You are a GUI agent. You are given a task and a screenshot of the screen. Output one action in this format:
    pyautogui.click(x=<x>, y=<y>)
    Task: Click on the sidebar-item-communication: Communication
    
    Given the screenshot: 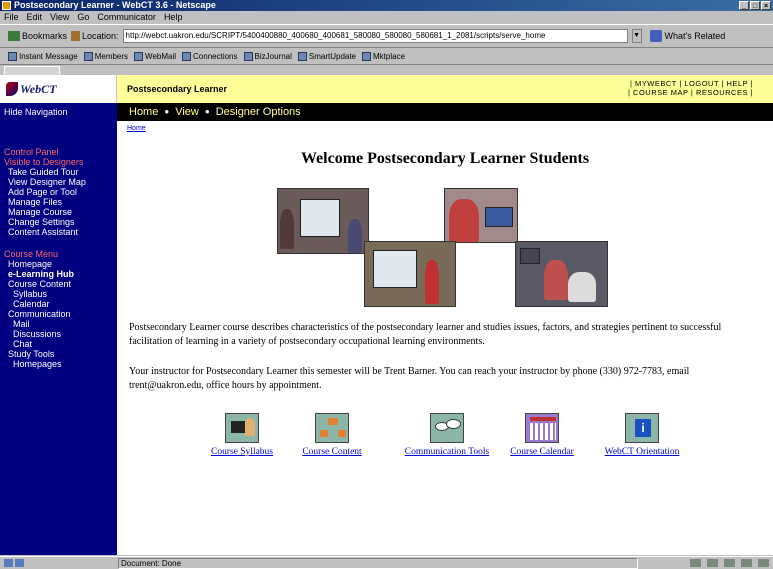 What is the action you would take?
    pyautogui.click(x=58, y=314)
    